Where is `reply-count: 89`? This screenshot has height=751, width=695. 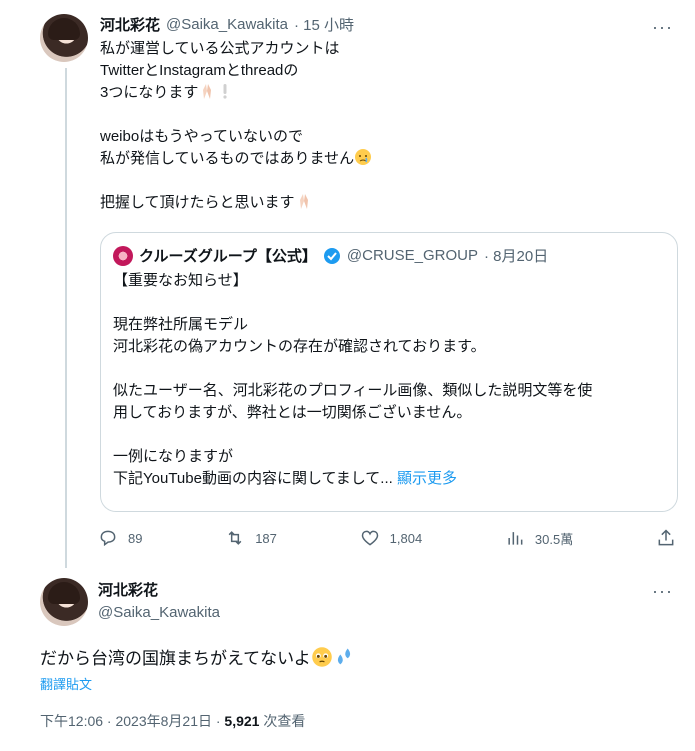
reply-count: 89 is located at coordinates (135, 538).